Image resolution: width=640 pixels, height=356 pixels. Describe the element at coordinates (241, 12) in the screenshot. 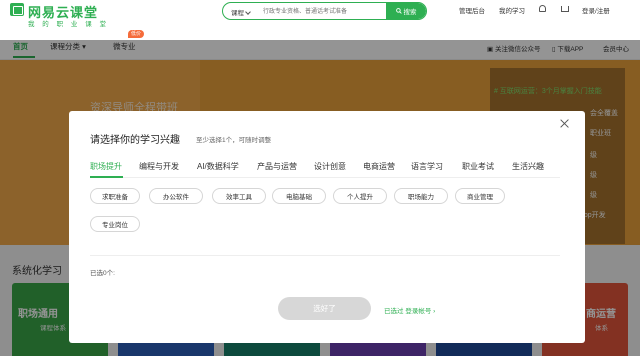

I see `search-category-select: 课程` at that location.